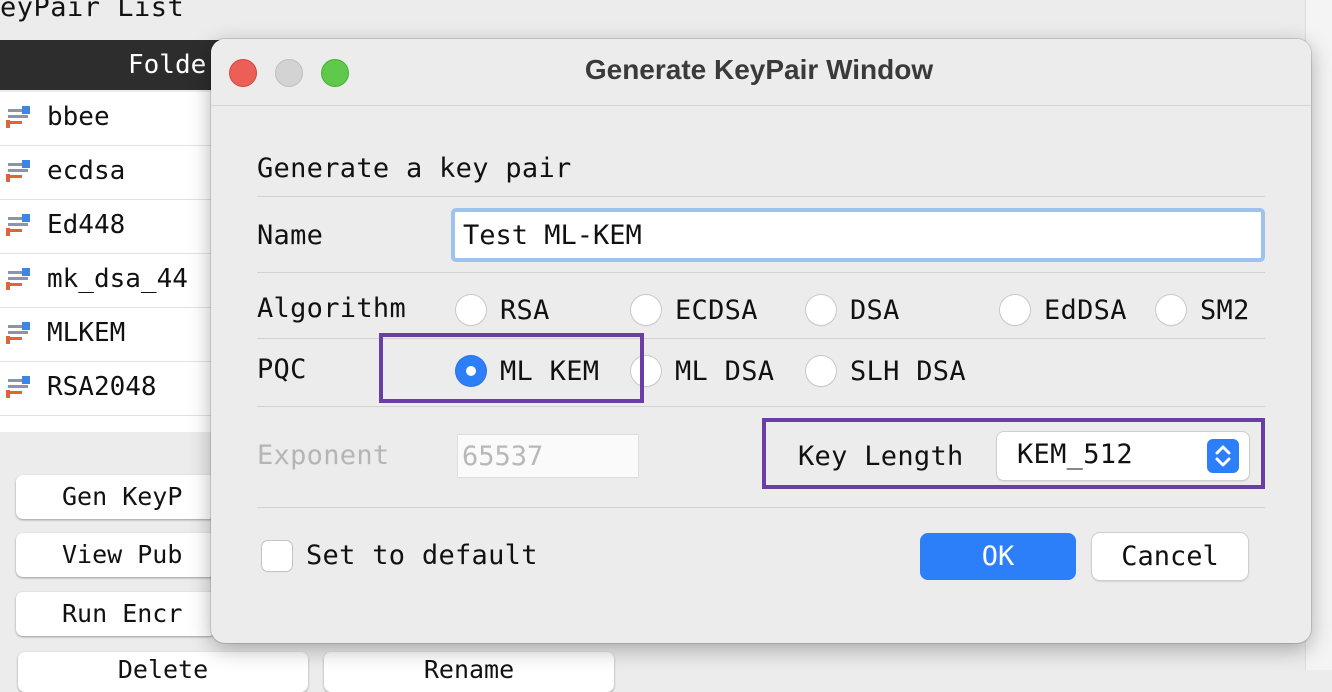 The height and width of the screenshot is (692, 1332). I want to click on pqc-highlight-box, so click(511, 368).